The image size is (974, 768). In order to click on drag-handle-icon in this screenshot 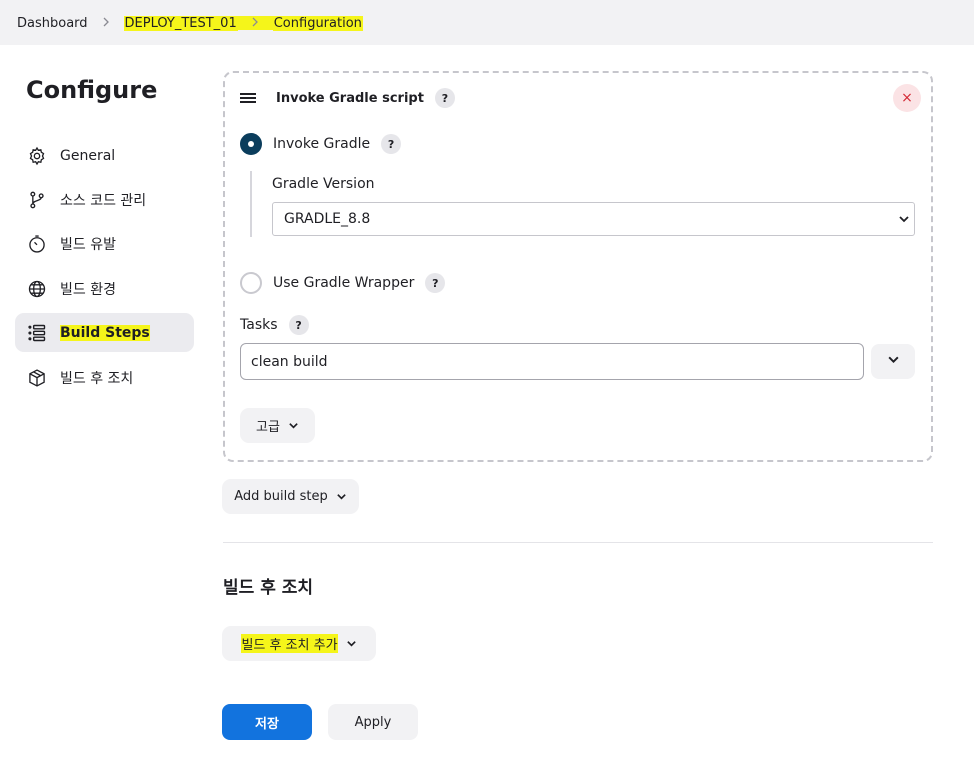, I will do `click(248, 98)`.